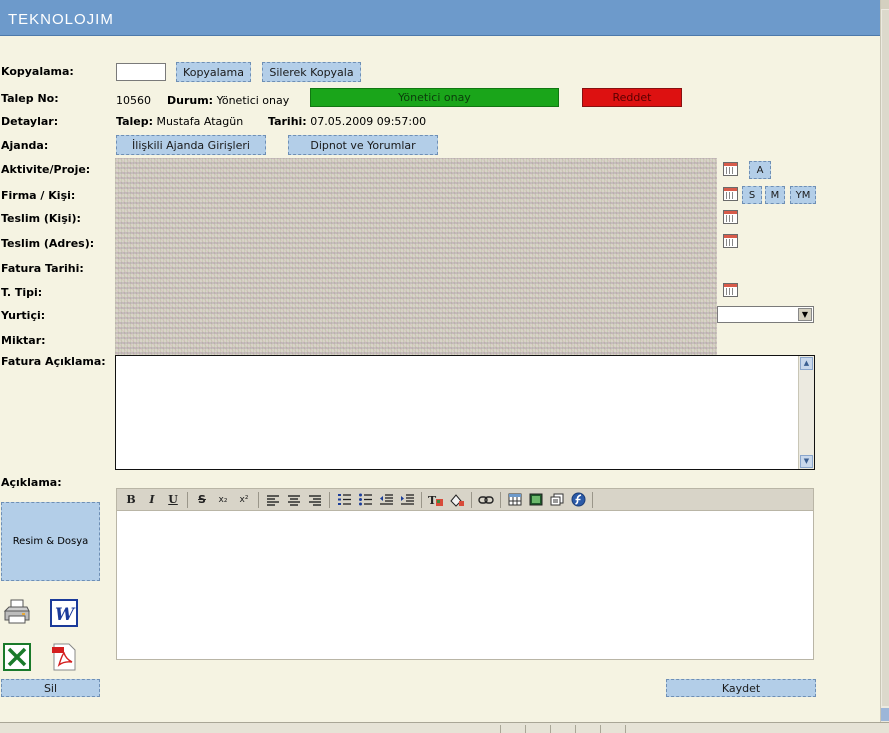 This screenshot has width=889, height=733. What do you see at coordinates (457, 500) in the screenshot?
I see `background-color-icon` at bounding box center [457, 500].